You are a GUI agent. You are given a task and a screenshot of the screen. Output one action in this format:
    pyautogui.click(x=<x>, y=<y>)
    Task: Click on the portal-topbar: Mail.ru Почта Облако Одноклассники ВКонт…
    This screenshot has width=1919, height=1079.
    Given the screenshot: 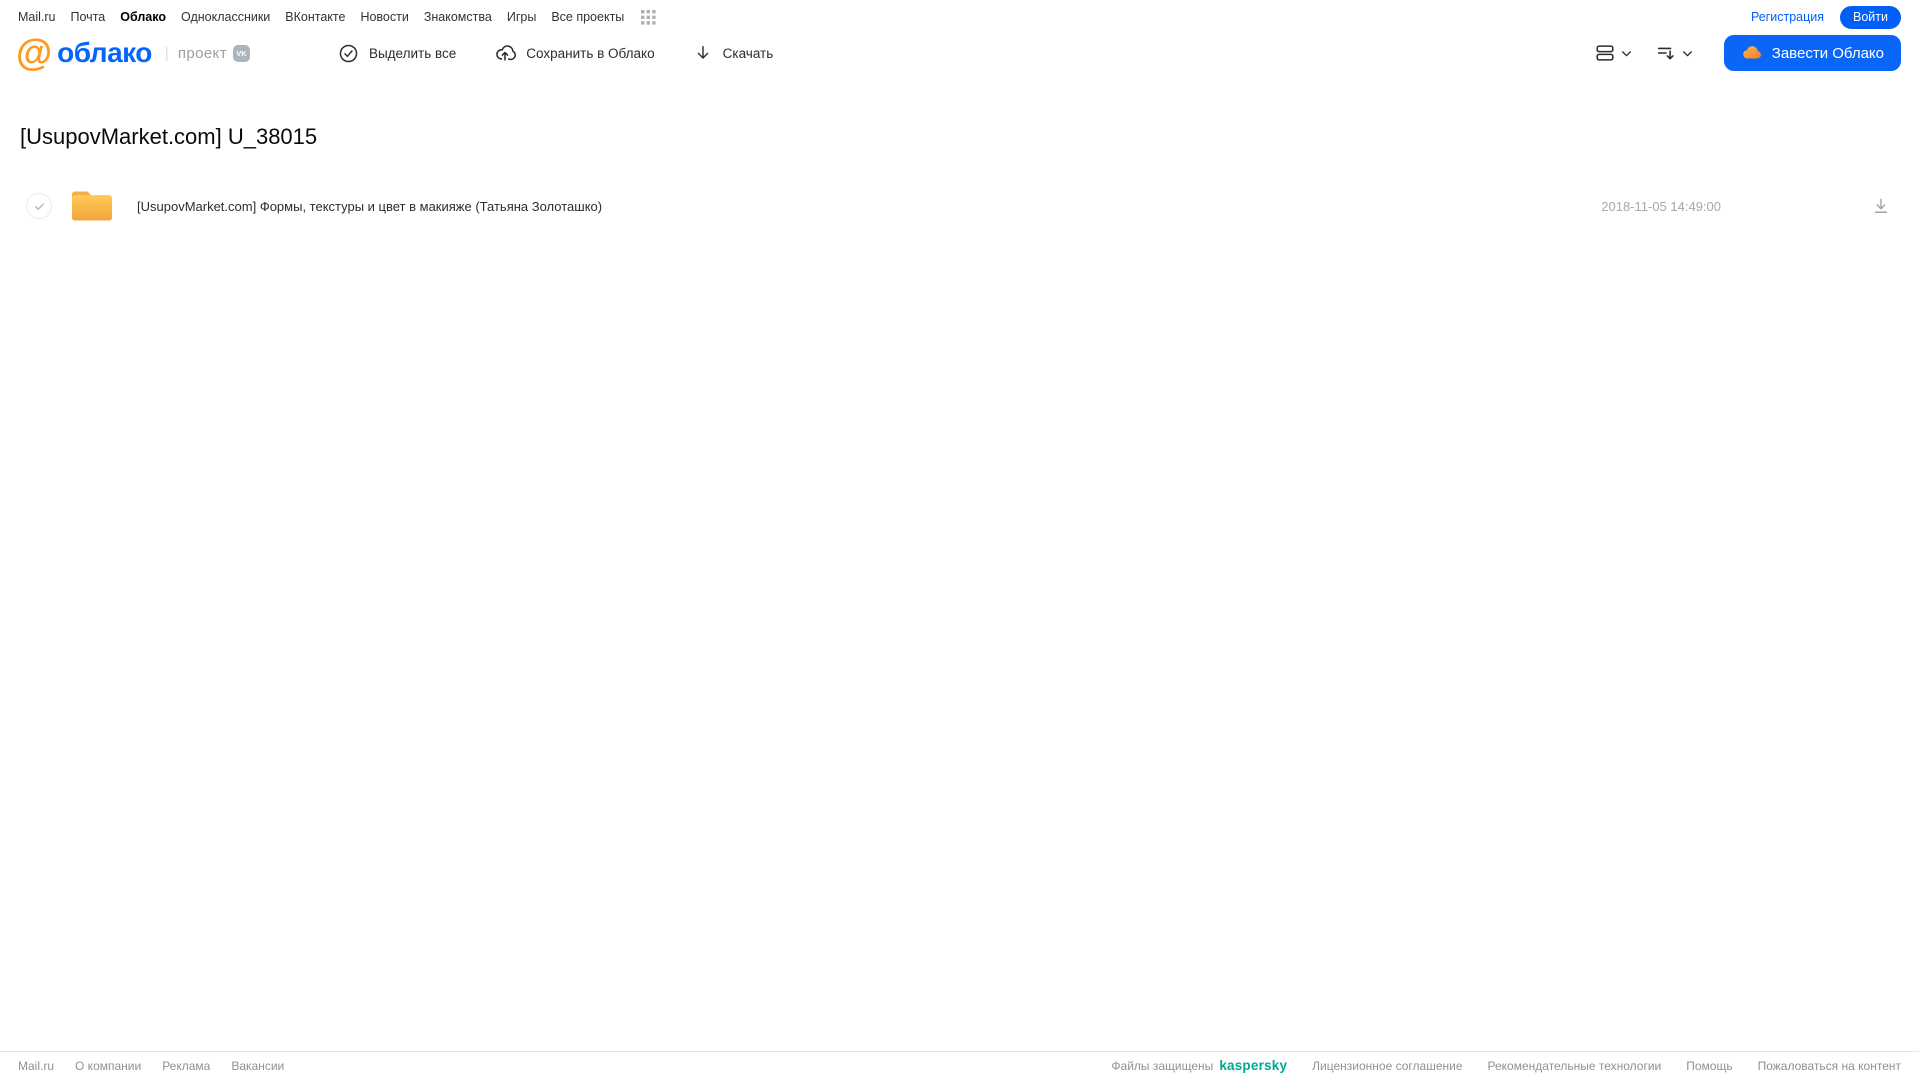 What is the action you would take?
    pyautogui.click(x=959, y=15)
    